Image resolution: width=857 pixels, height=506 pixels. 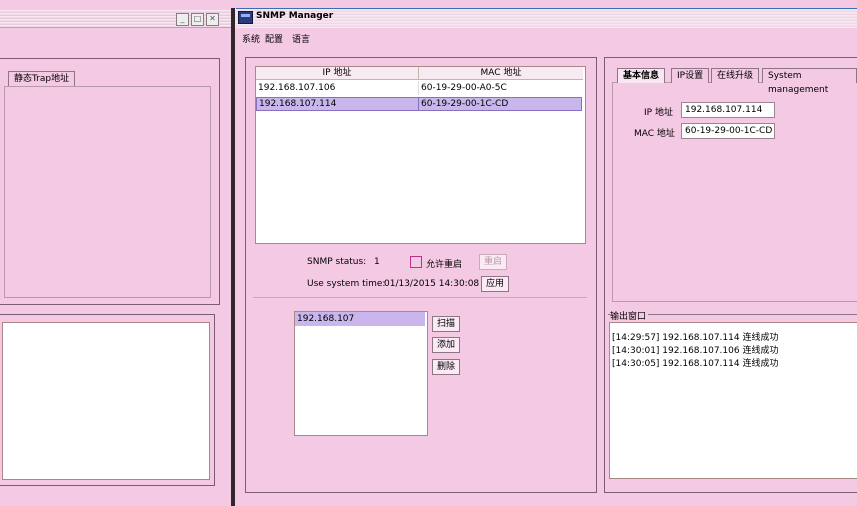 What do you see at coordinates (377, 262) in the screenshot?
I see `snmp-status-value: 1` at bounding box center [377, 262].